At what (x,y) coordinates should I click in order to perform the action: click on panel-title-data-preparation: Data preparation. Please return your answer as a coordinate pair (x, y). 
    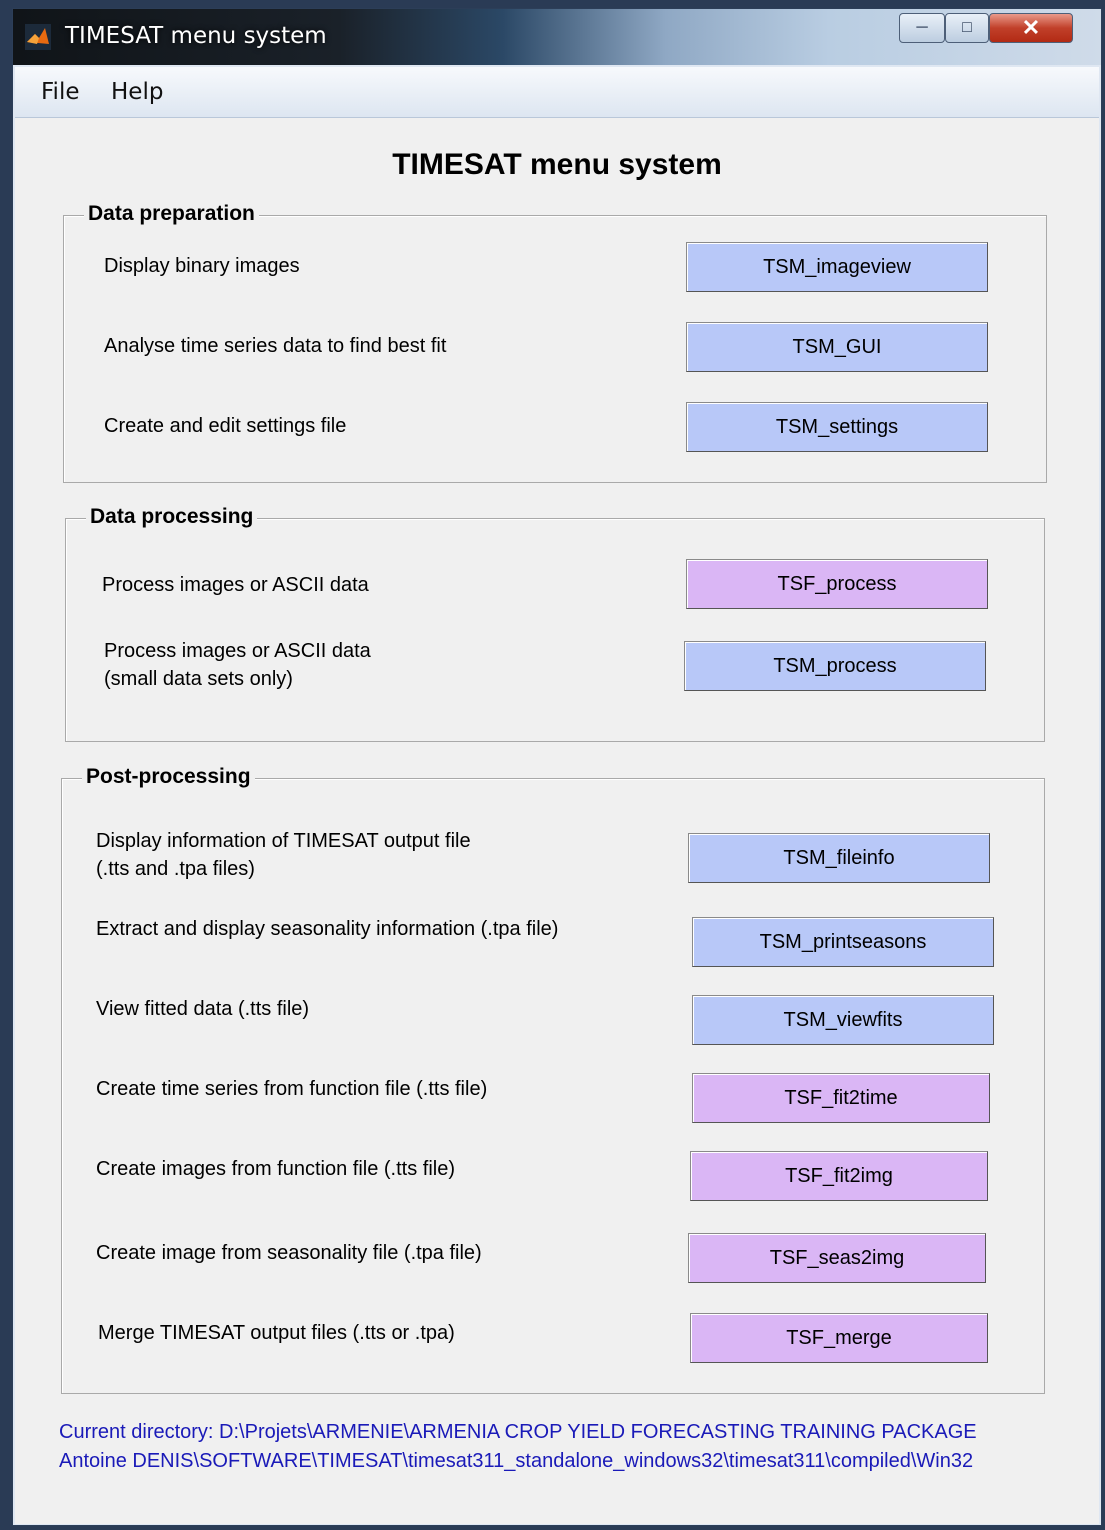
    Looking at the image, I should click on (171, 214).